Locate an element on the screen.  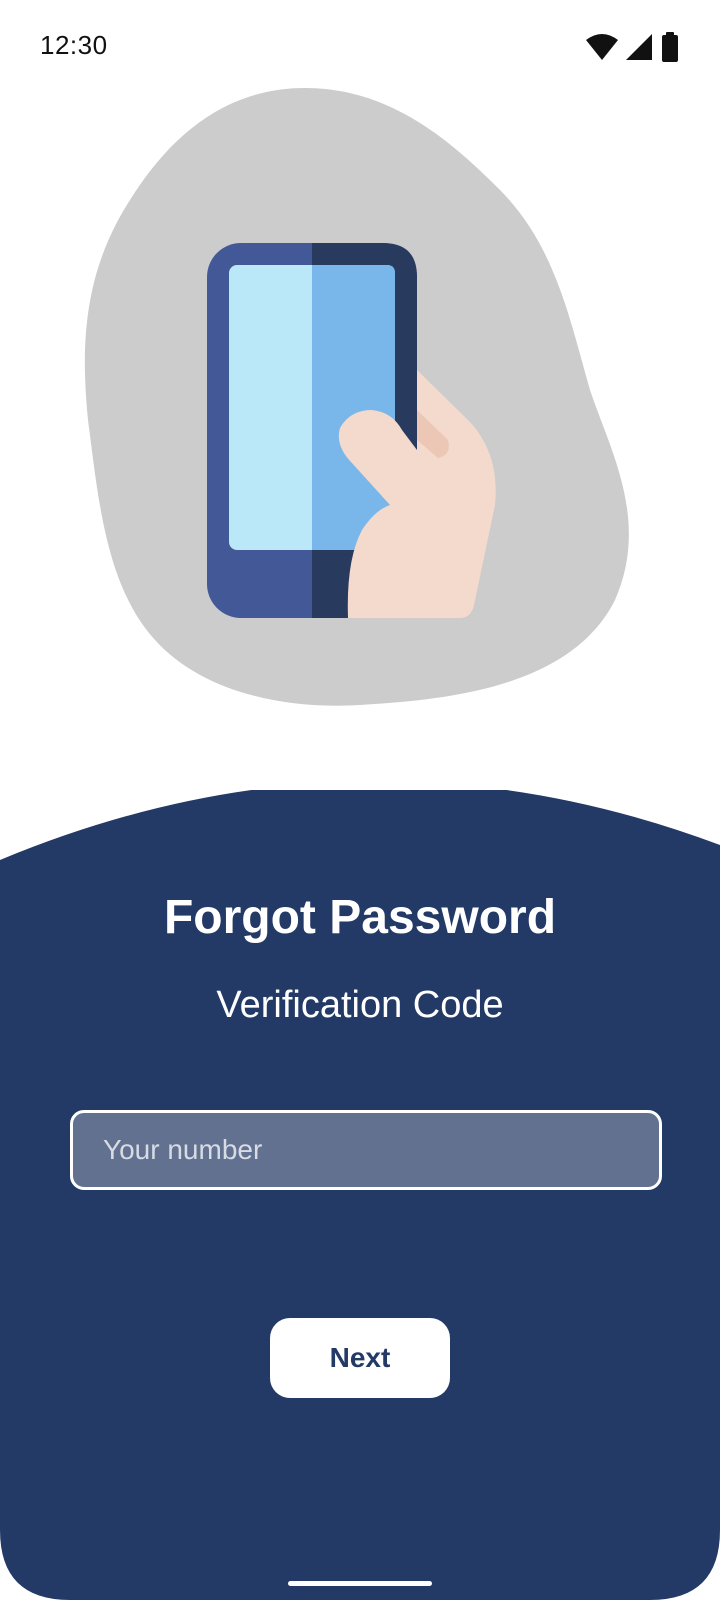
cell-signal-icon is located at coordinates (639, 47).